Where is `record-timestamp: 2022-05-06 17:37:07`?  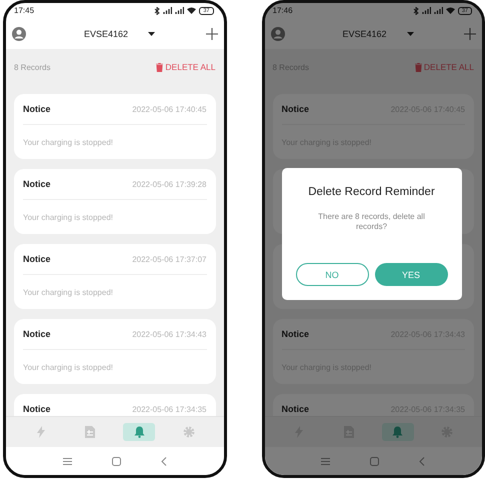
record-timestamp: 2022-05-06 17:37:07 is located at coordinates (169, 259).